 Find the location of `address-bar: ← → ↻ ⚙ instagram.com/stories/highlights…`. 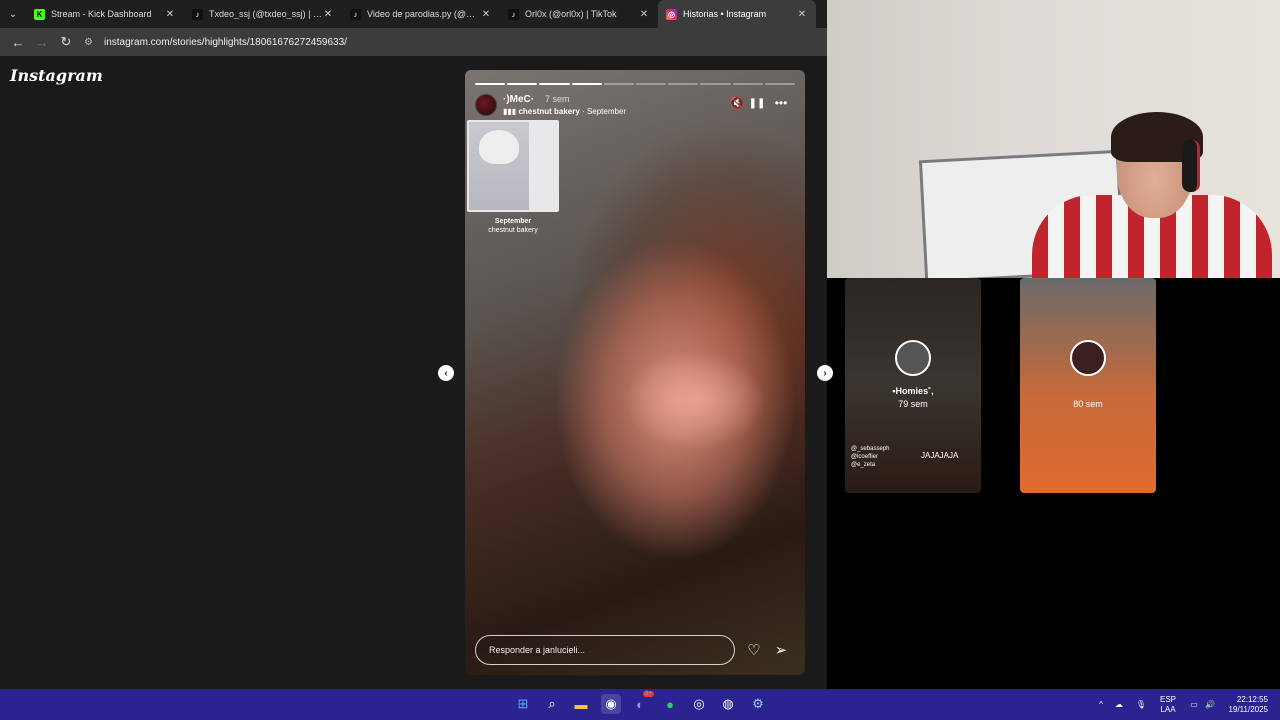

address-bar: ← → ↻ ⚙ instagram.com/stories/highlights… is located at coordinates (413, 42).